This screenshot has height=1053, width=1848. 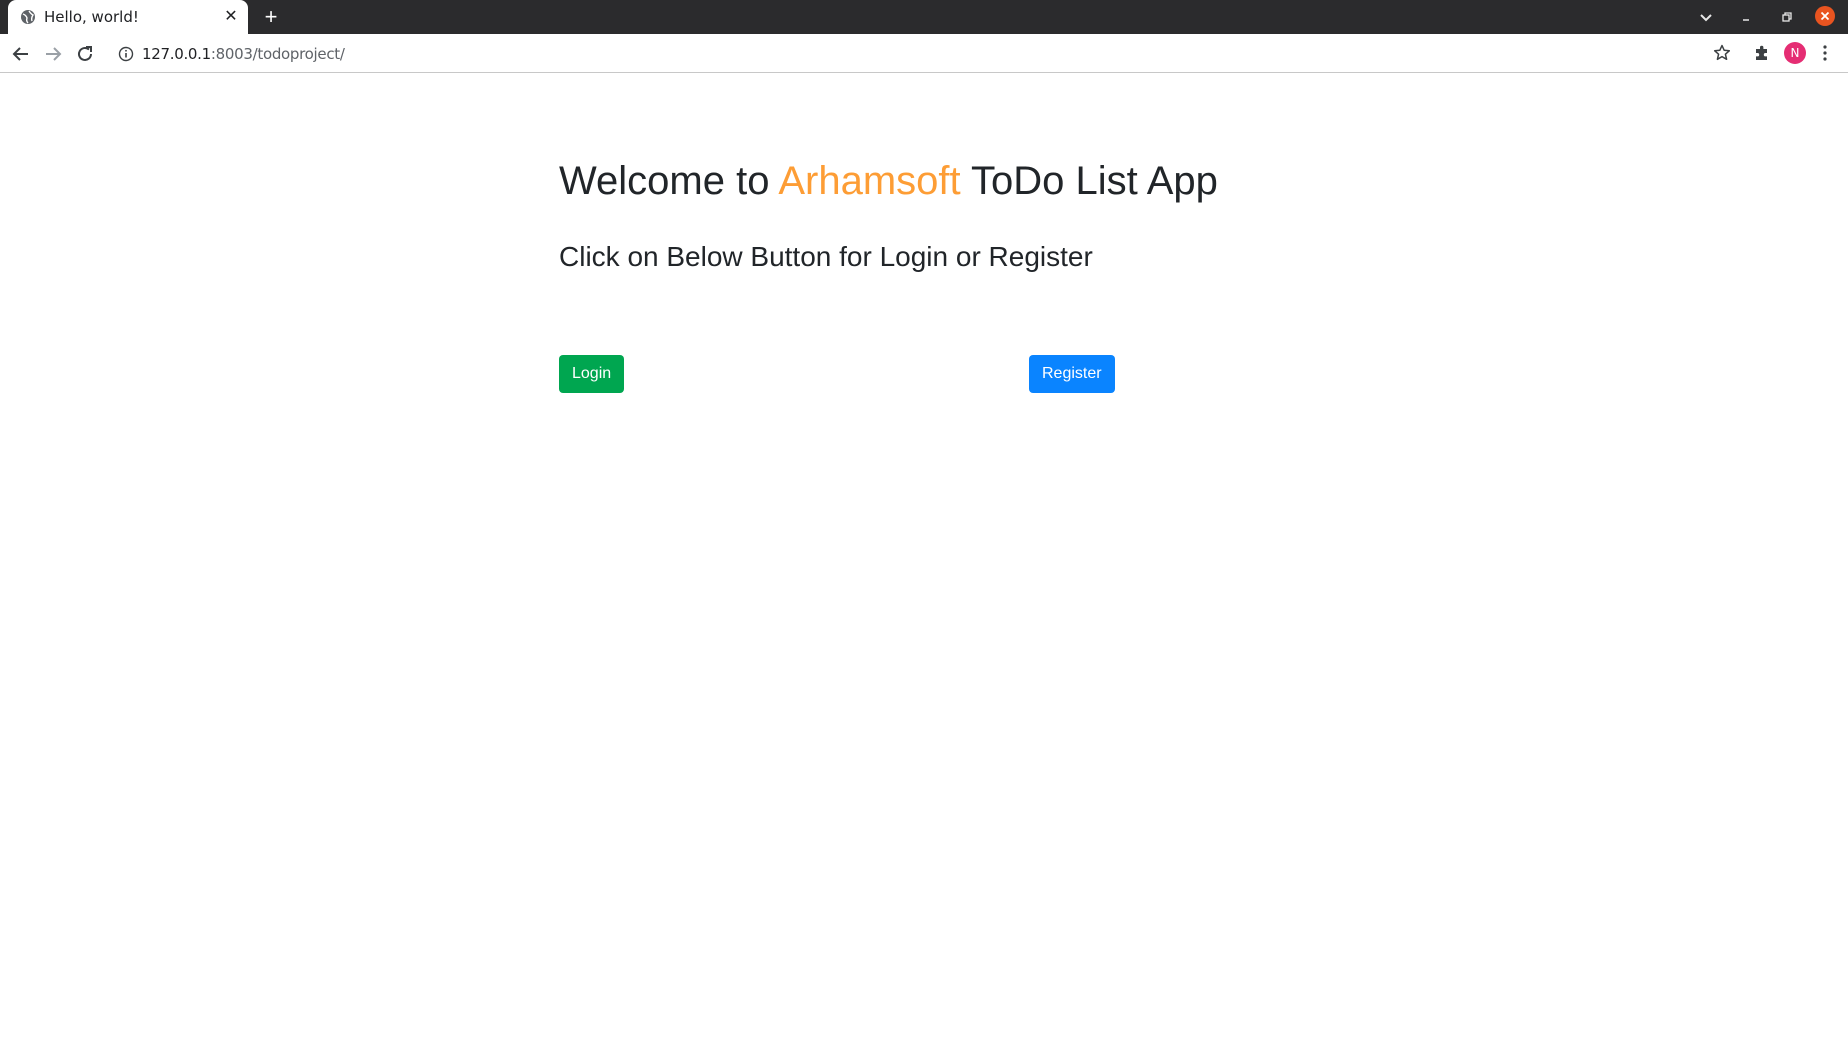 What do you see at coordinates (1746, 17) in the screenshot?
I see `minimize-icon` at bounding box center [1746, 17].